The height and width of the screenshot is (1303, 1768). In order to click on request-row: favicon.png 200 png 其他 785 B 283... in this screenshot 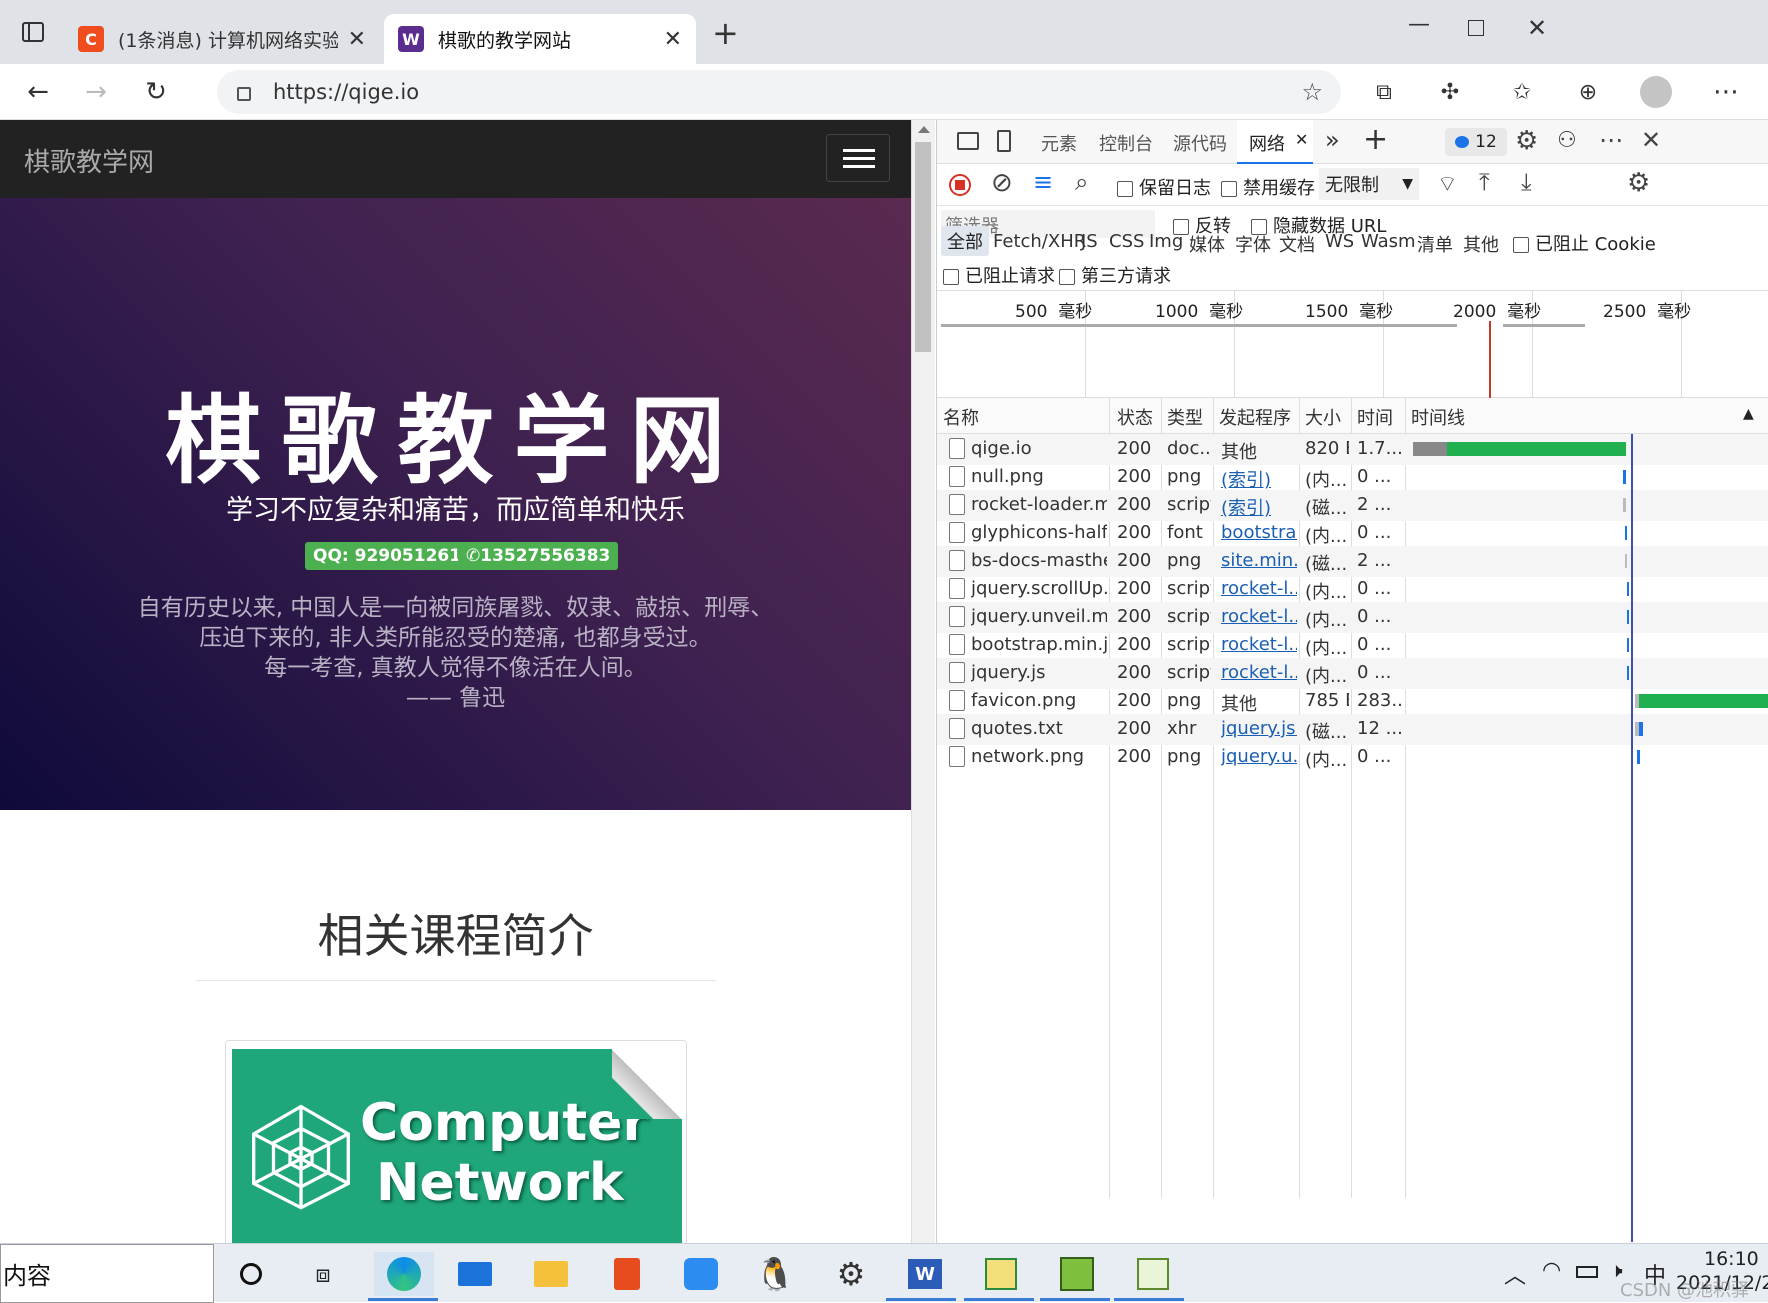, I will do `click(1352, 701)`.